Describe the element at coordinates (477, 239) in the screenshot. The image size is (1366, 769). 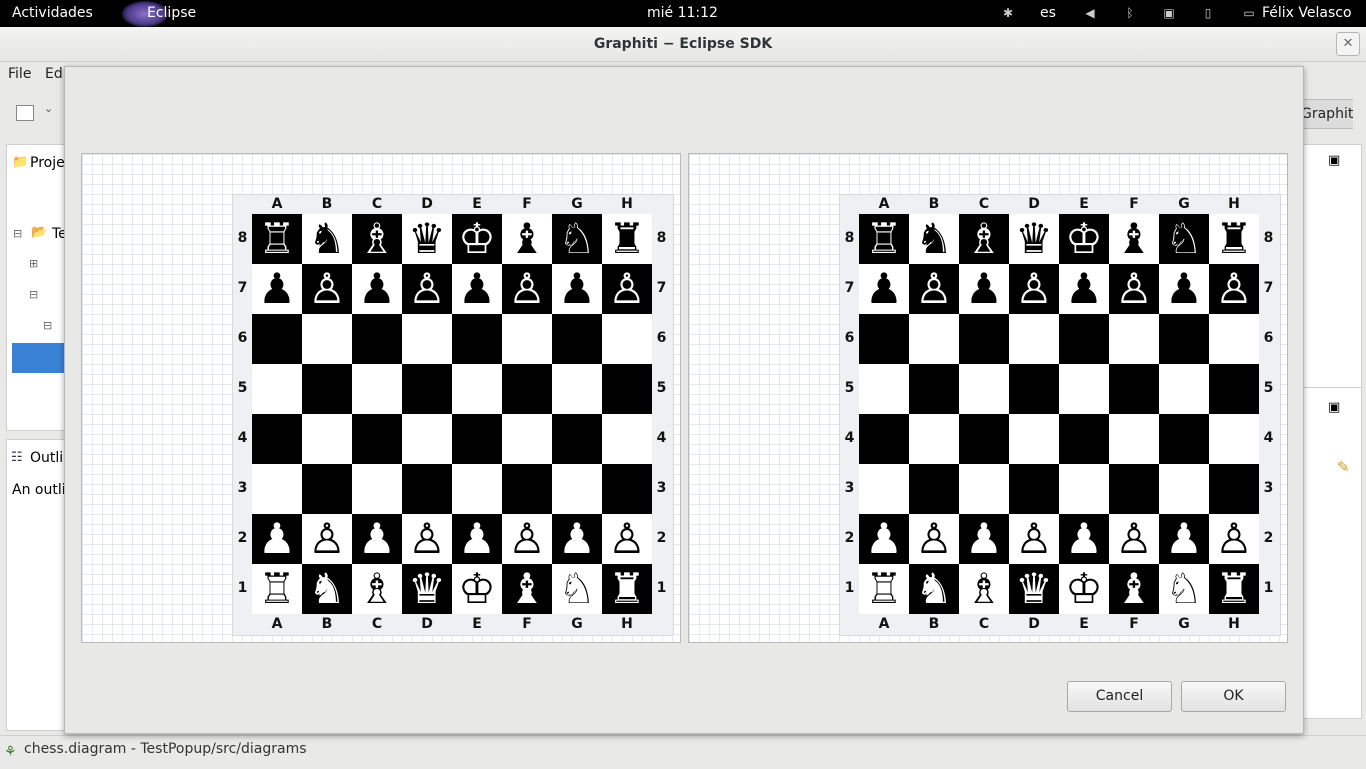
I see `square-e8: ♔` at that location.